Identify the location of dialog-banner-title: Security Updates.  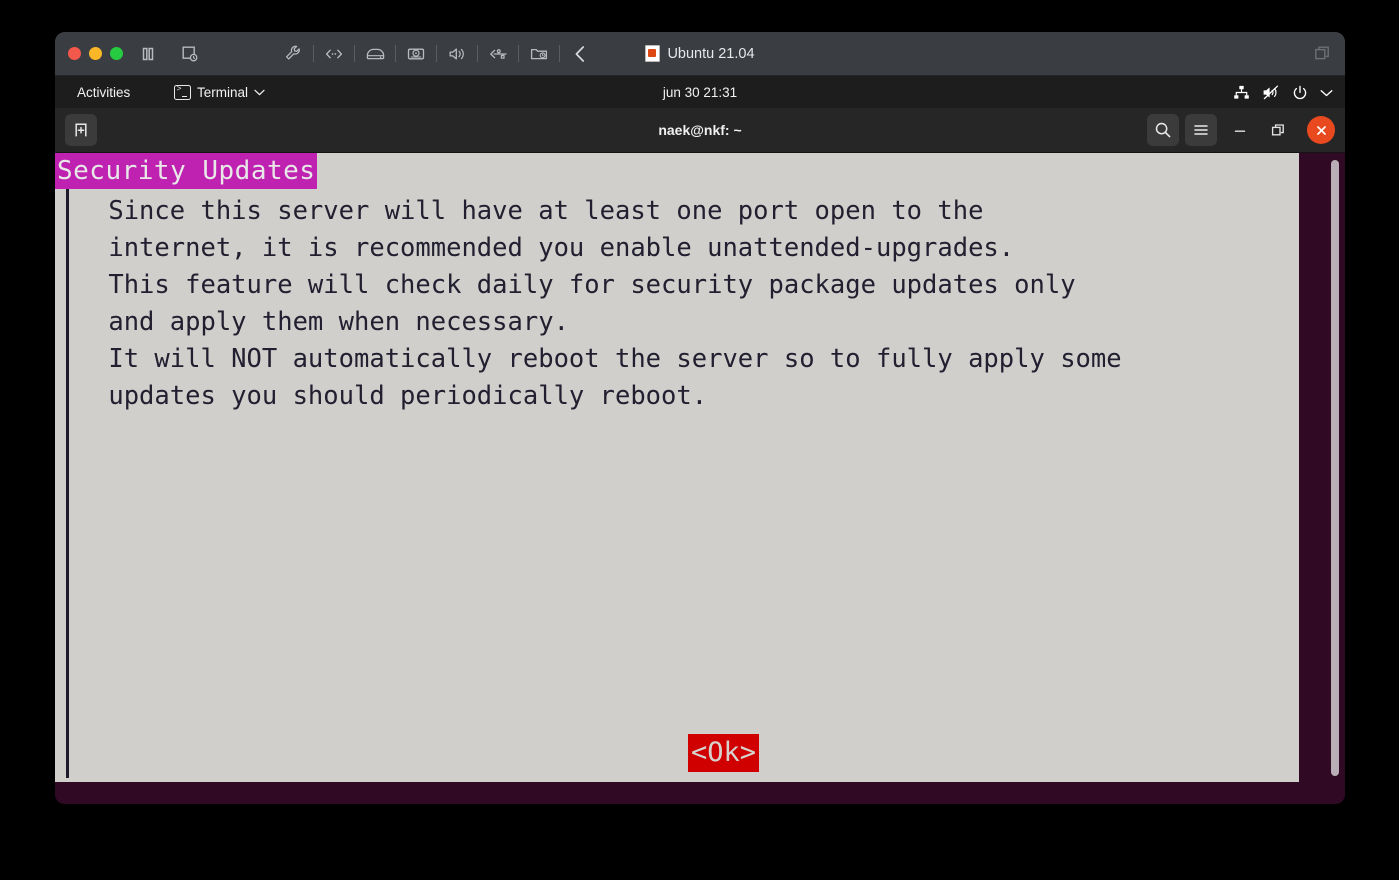
(186, 171).